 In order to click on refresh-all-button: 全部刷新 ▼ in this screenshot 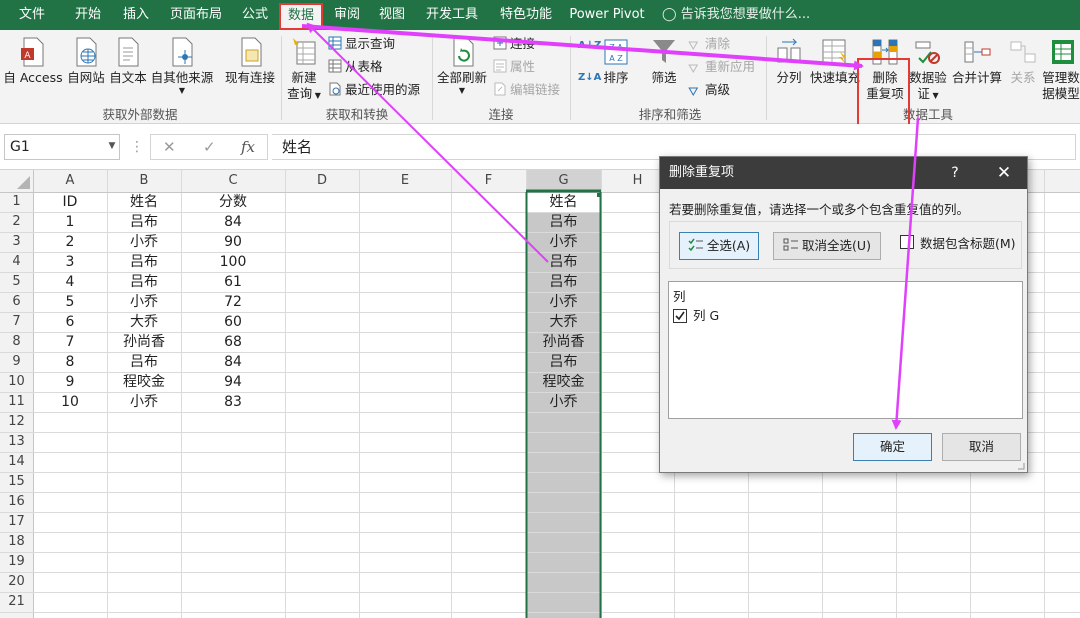, I will do `click(462, 66)`.